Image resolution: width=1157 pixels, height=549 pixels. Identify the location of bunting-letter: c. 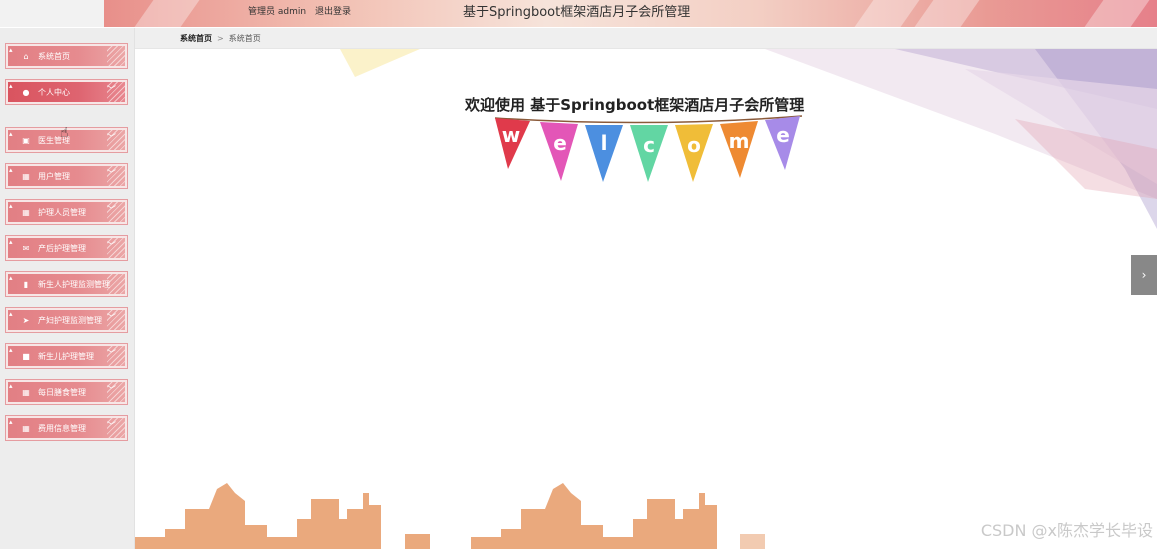
(649, 145).